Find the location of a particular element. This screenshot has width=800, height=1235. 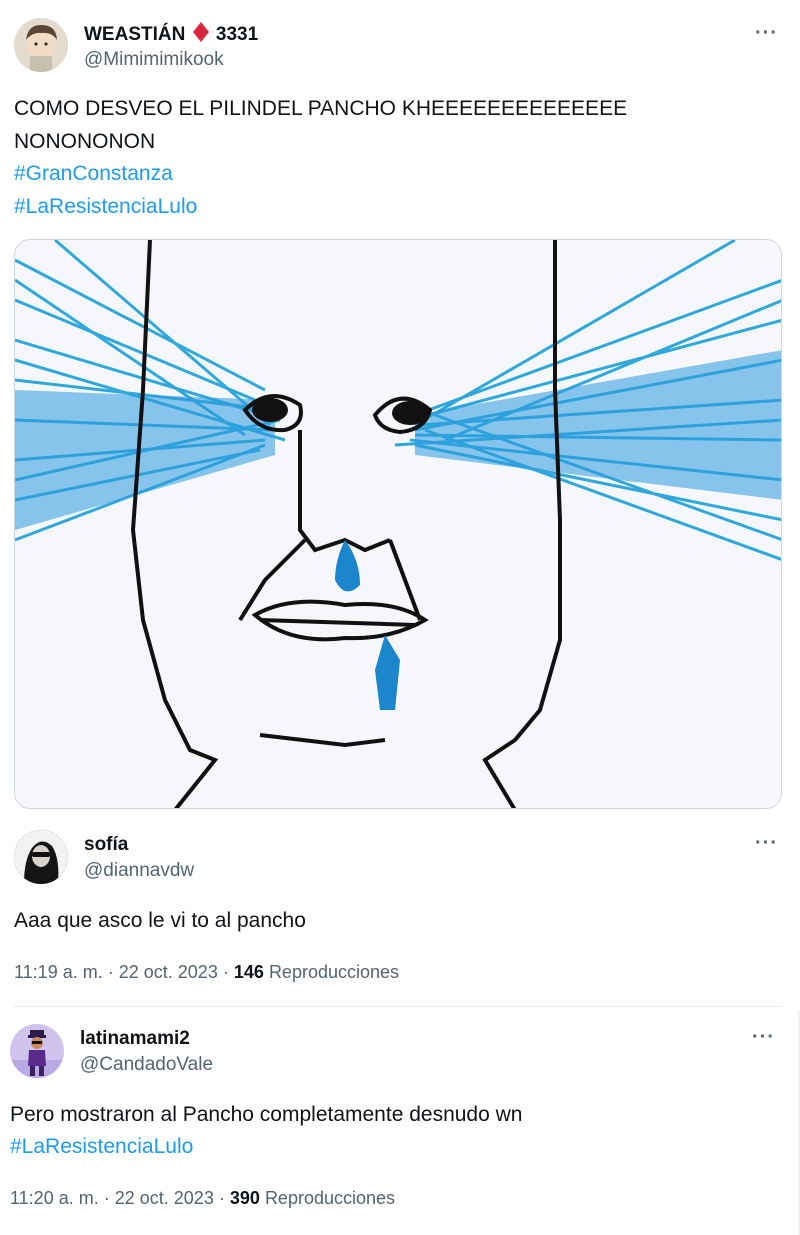

diamond-icon is located at coordinates (200, 35).